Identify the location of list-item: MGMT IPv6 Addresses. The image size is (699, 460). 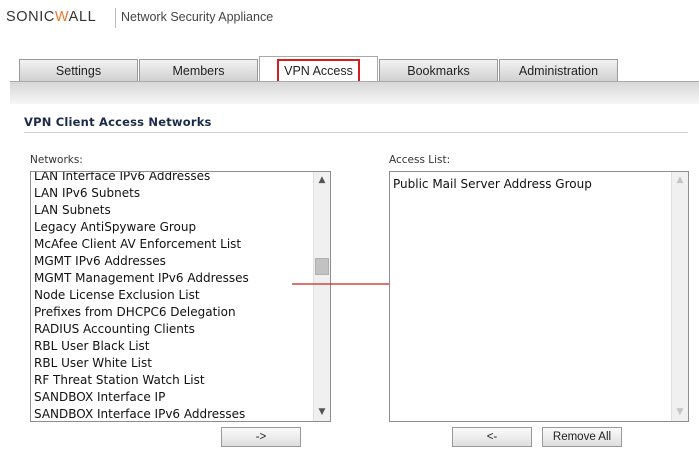
(173, 261).